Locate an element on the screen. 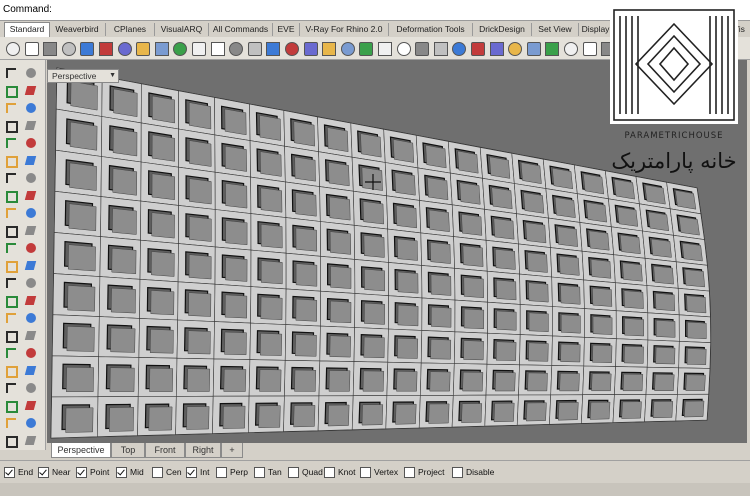 The width and height of the screenshot is (750, 496). object-properties-icon is located at coordinates (384, 48).